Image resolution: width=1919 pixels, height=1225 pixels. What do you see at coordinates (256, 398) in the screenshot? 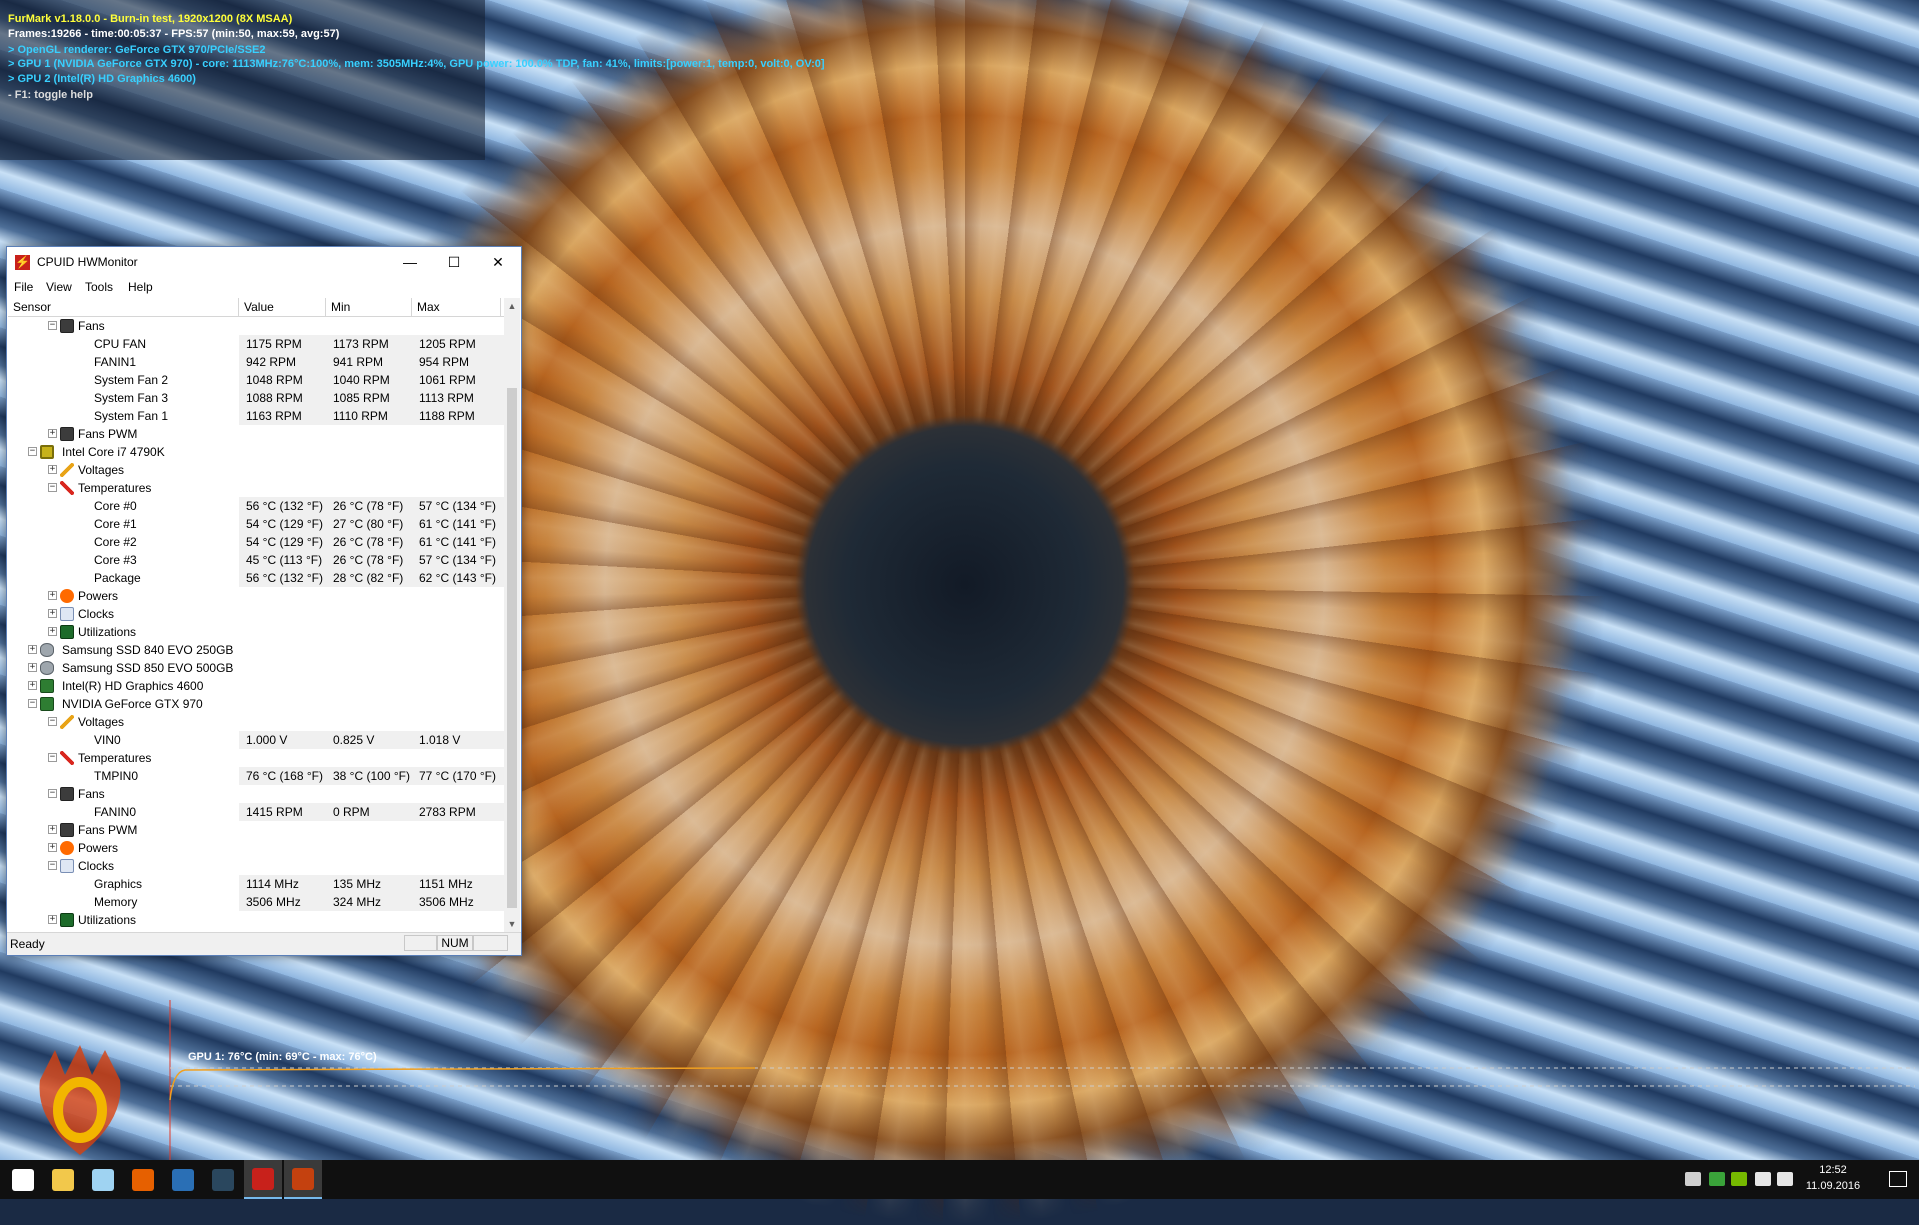
I see `sensor-row: System Fan 3 1088 RPM 1085 RPM 1113 RPM` at bounding box center [256, 398].